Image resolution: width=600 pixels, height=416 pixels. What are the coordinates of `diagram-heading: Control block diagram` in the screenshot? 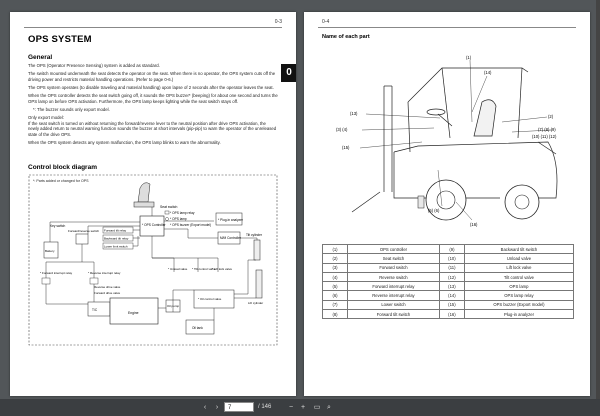 It's located at (62, 167).